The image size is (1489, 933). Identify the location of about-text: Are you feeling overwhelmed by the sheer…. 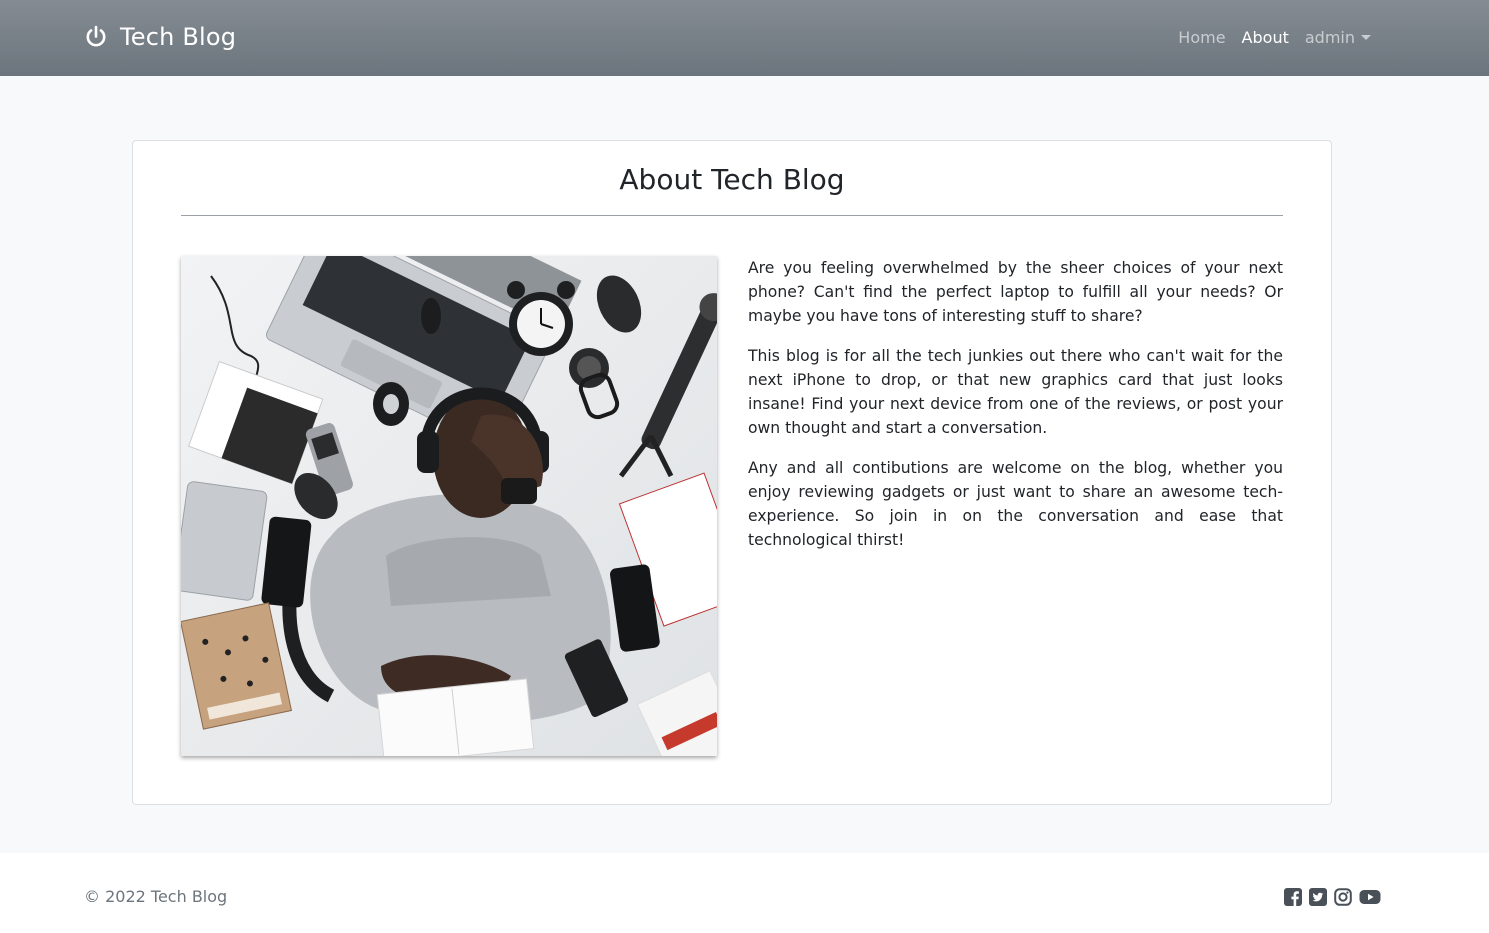
(1015, 412).